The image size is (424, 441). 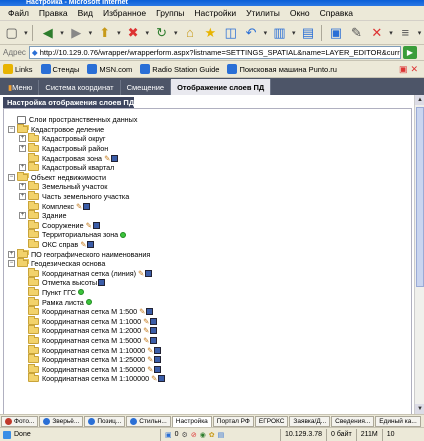 What do you see at coordinates (376, 33) in the screenshot?
I see `close-tab-icon: ✕` at bounding box center [376, 33].